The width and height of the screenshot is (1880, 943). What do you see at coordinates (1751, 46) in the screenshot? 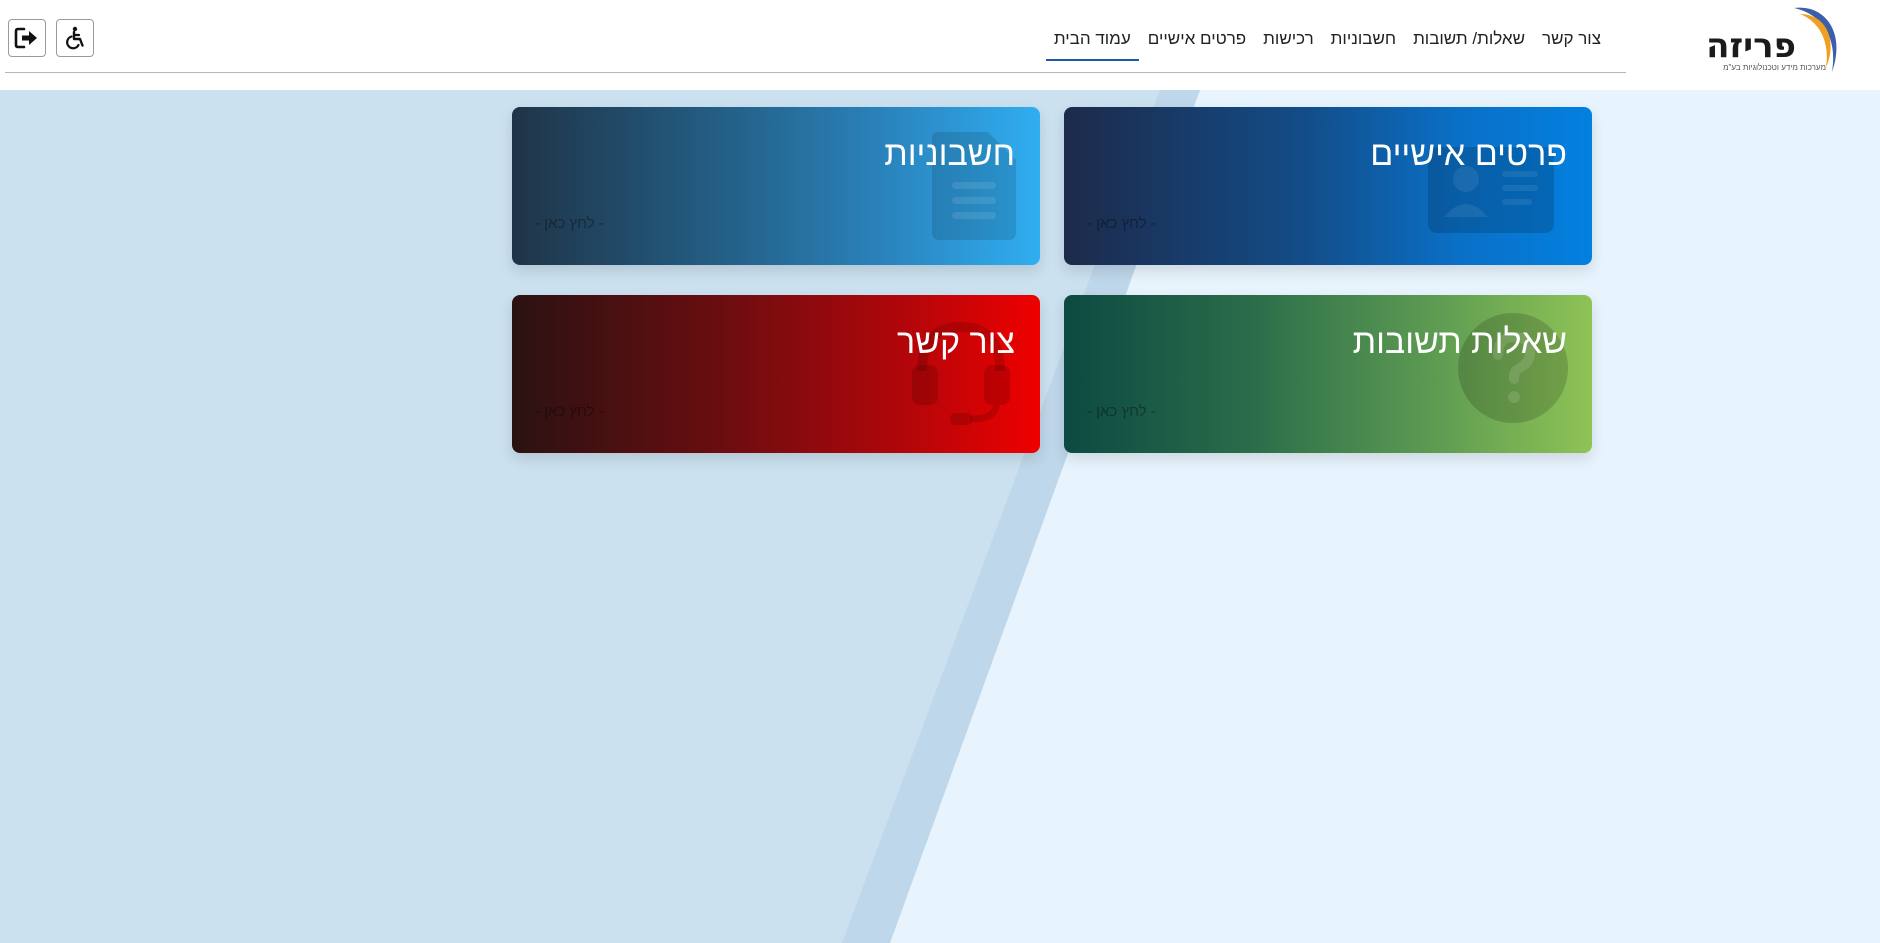
I see `brand-name: פריזה` at bounding box center [1751, 46].